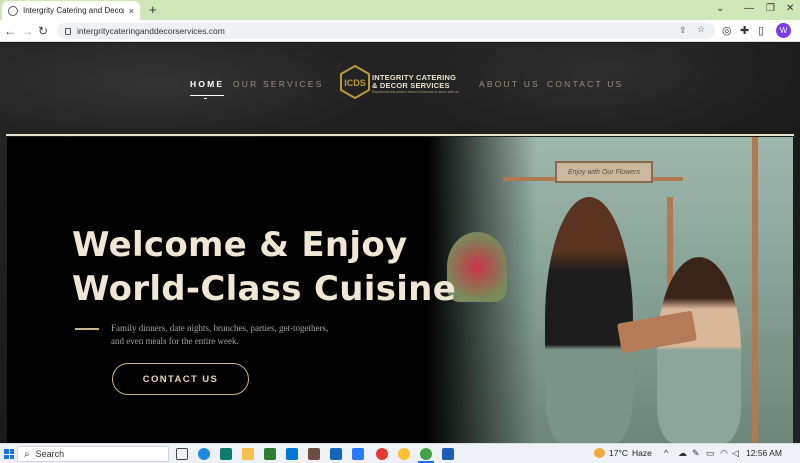 The width and height of the screenshot is (800, 463). Describe the element at coordinates (50, 454) in the screenshot. I see `taskbar-search-label: Search` at that location.